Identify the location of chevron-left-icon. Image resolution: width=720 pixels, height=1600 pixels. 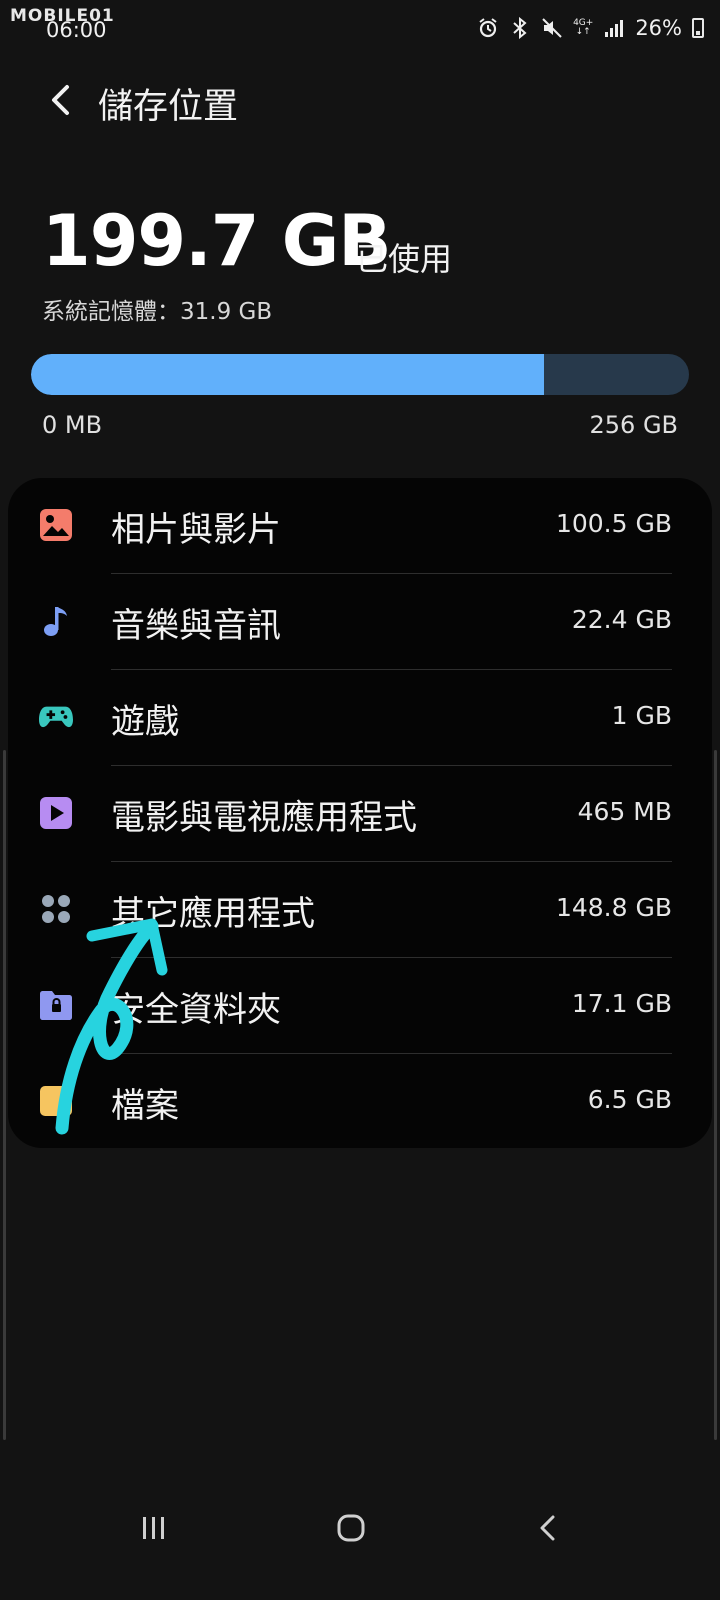
(547, 1528).